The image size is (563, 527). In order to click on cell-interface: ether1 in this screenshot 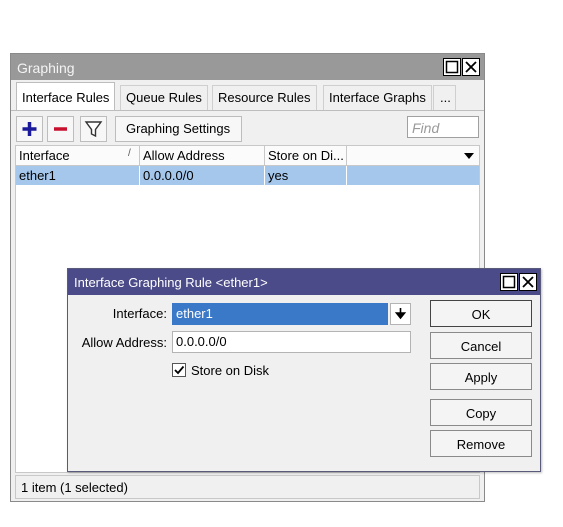, I will do `click(78, 175)`.